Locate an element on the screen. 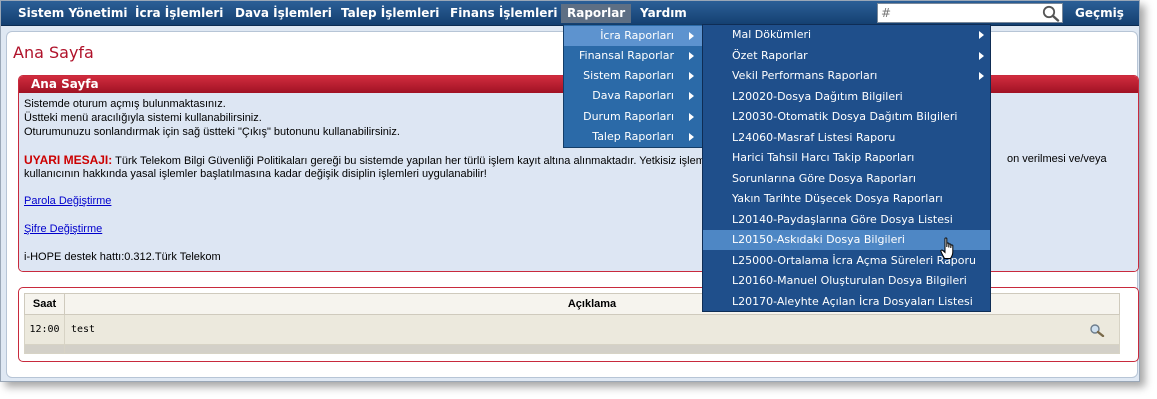 The height and width of the screenshot is (399, 1157). menu-item-label: İcra Raporları is located at coordinates (637, 35).